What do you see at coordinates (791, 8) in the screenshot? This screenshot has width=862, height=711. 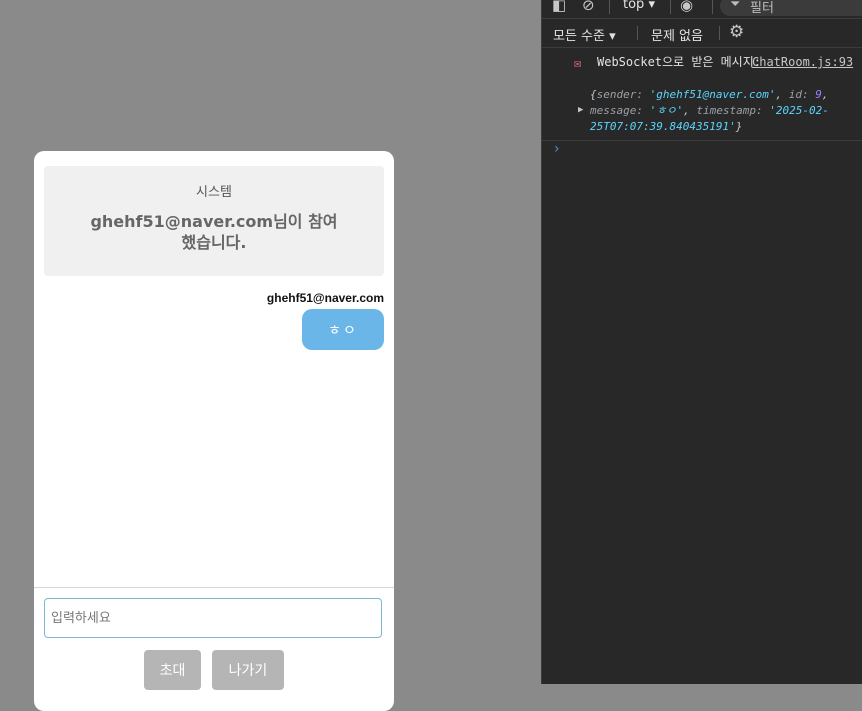 I see `filter-input: ⏷ 필터` at bounding box center [791, 8].